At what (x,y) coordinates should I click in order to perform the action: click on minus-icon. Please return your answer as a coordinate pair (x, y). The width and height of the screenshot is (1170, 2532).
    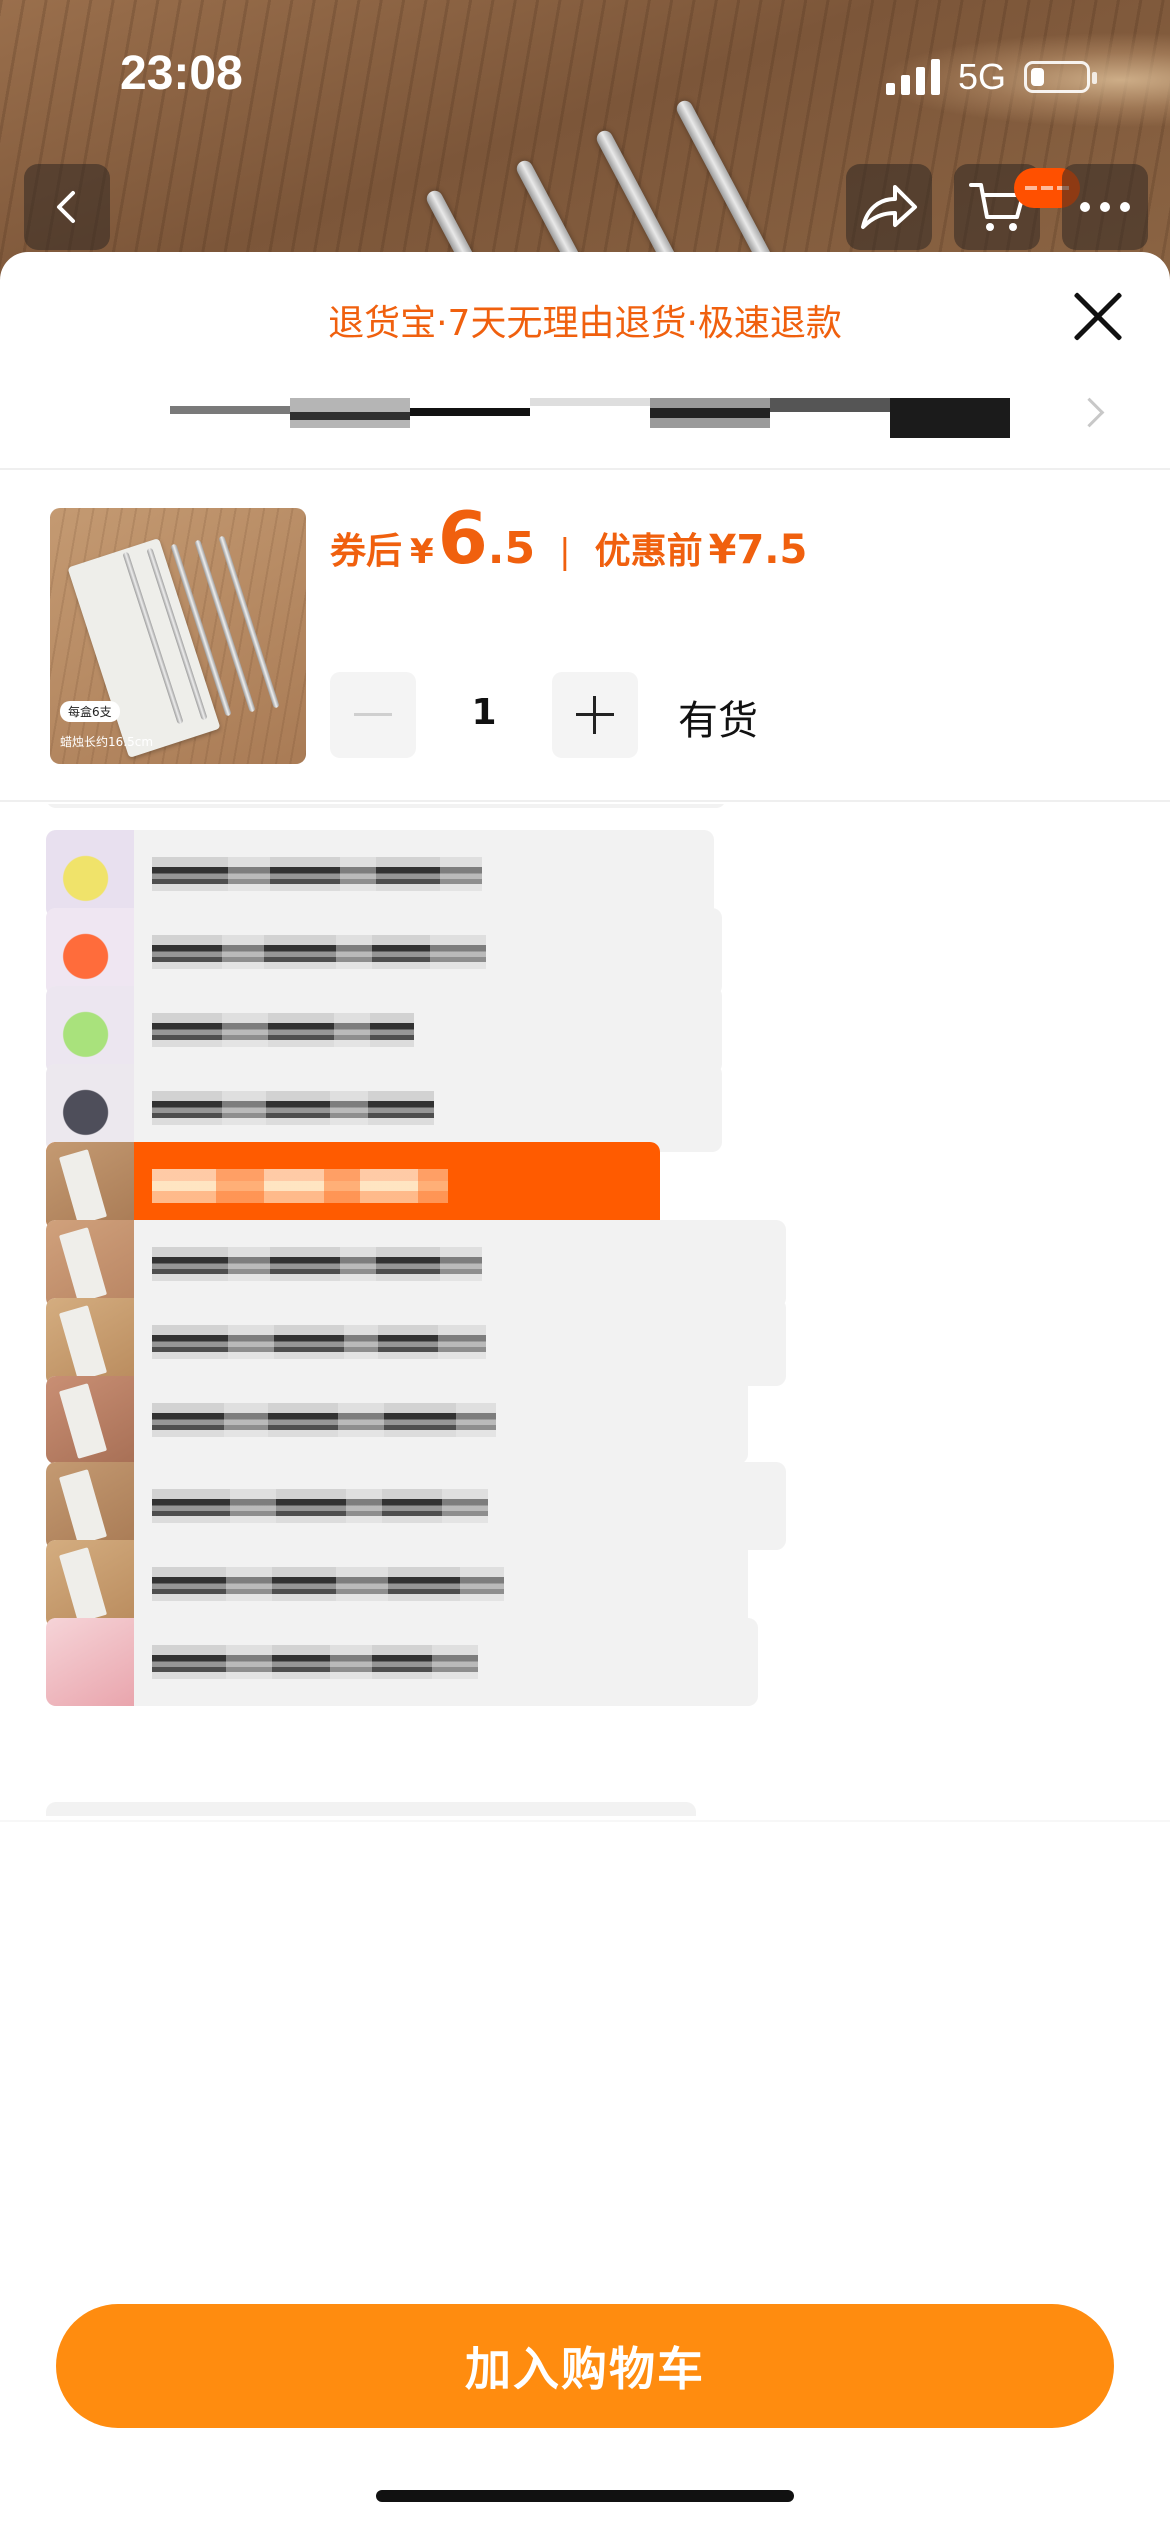
    Looking at the image, I should click on (373, 714).